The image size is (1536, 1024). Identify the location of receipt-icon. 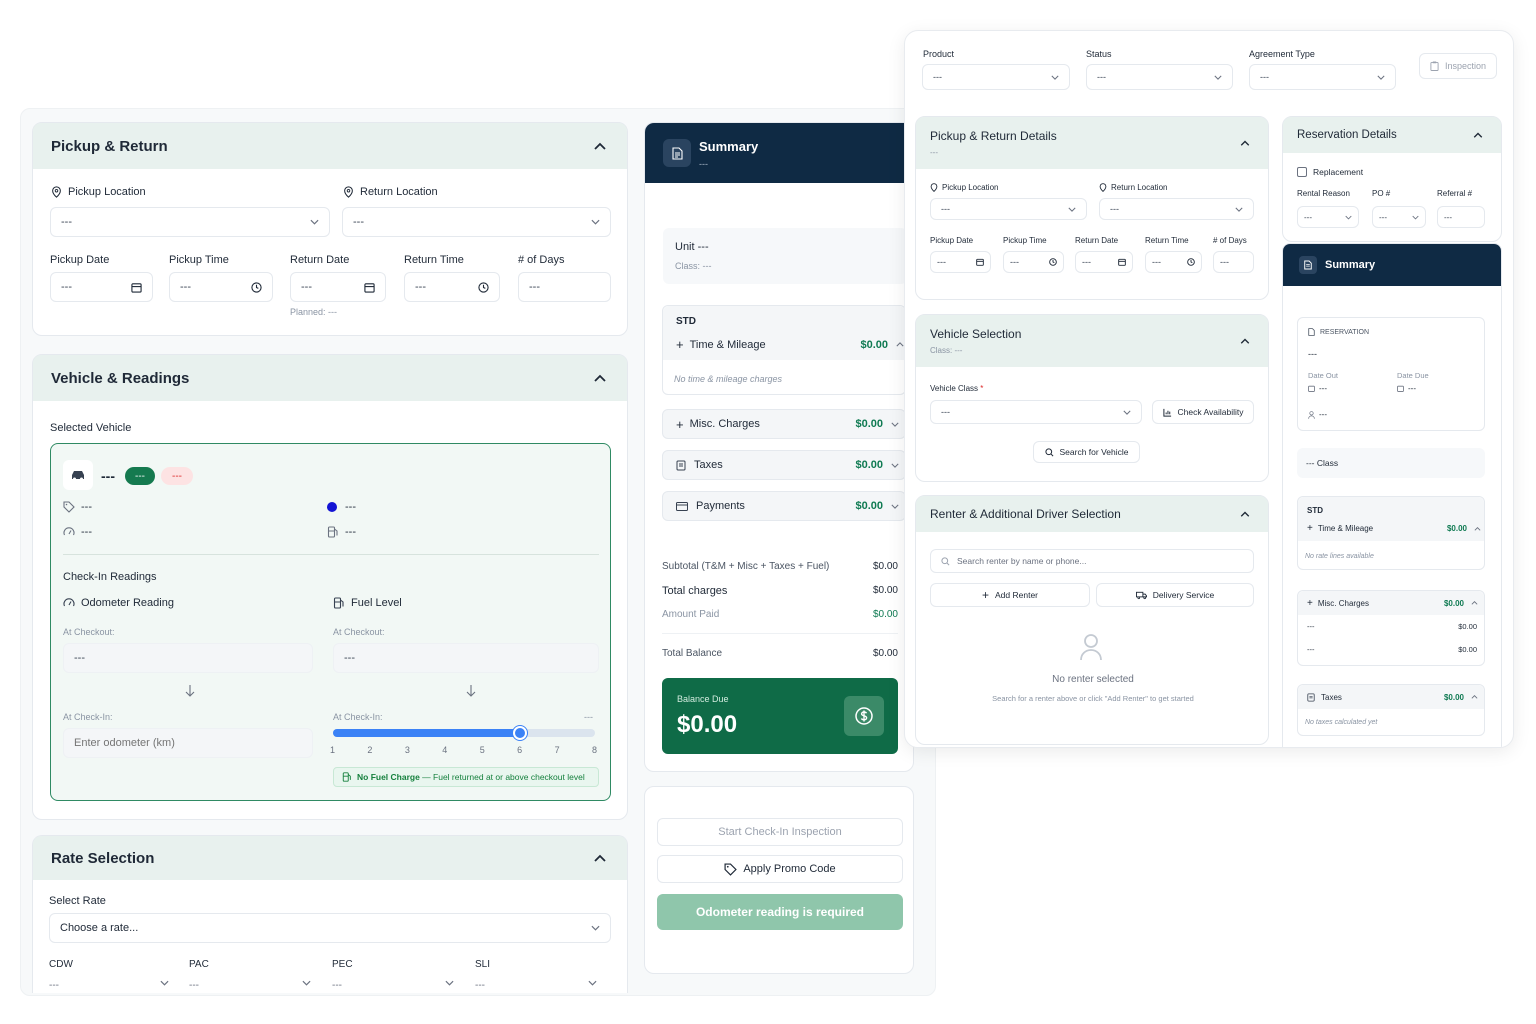
(1311, 697).